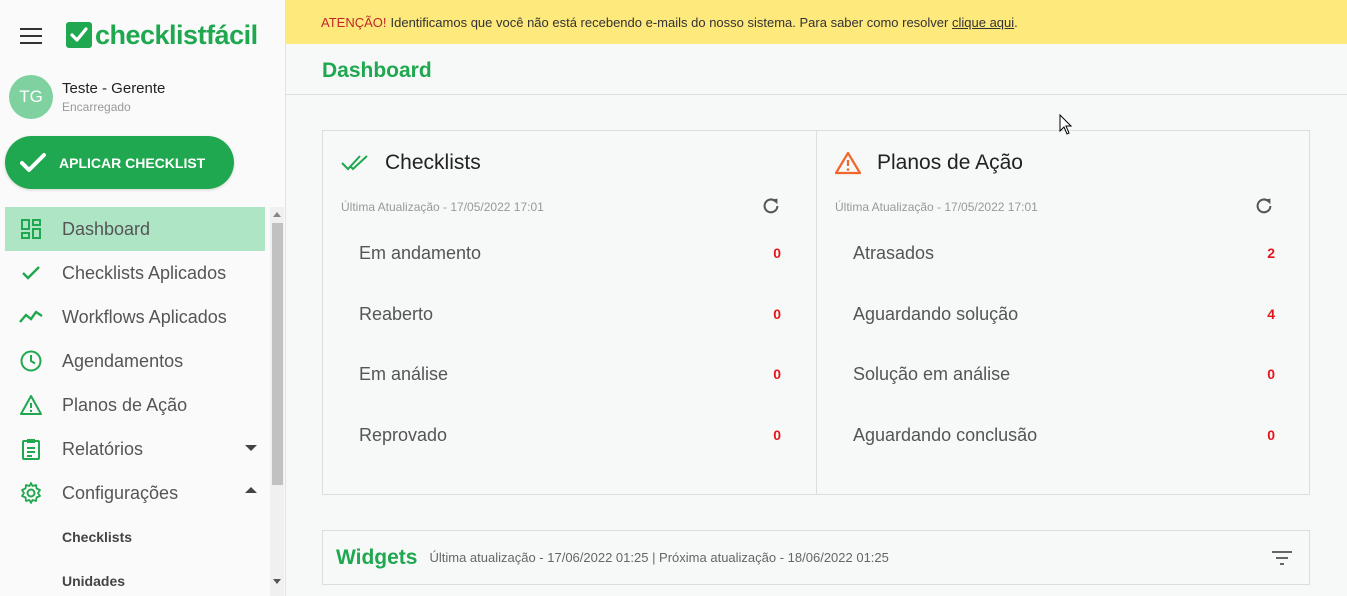 This screenshot has width=1347, height=596. I want to click on sidebar-scrollbar, so click(277, 401).